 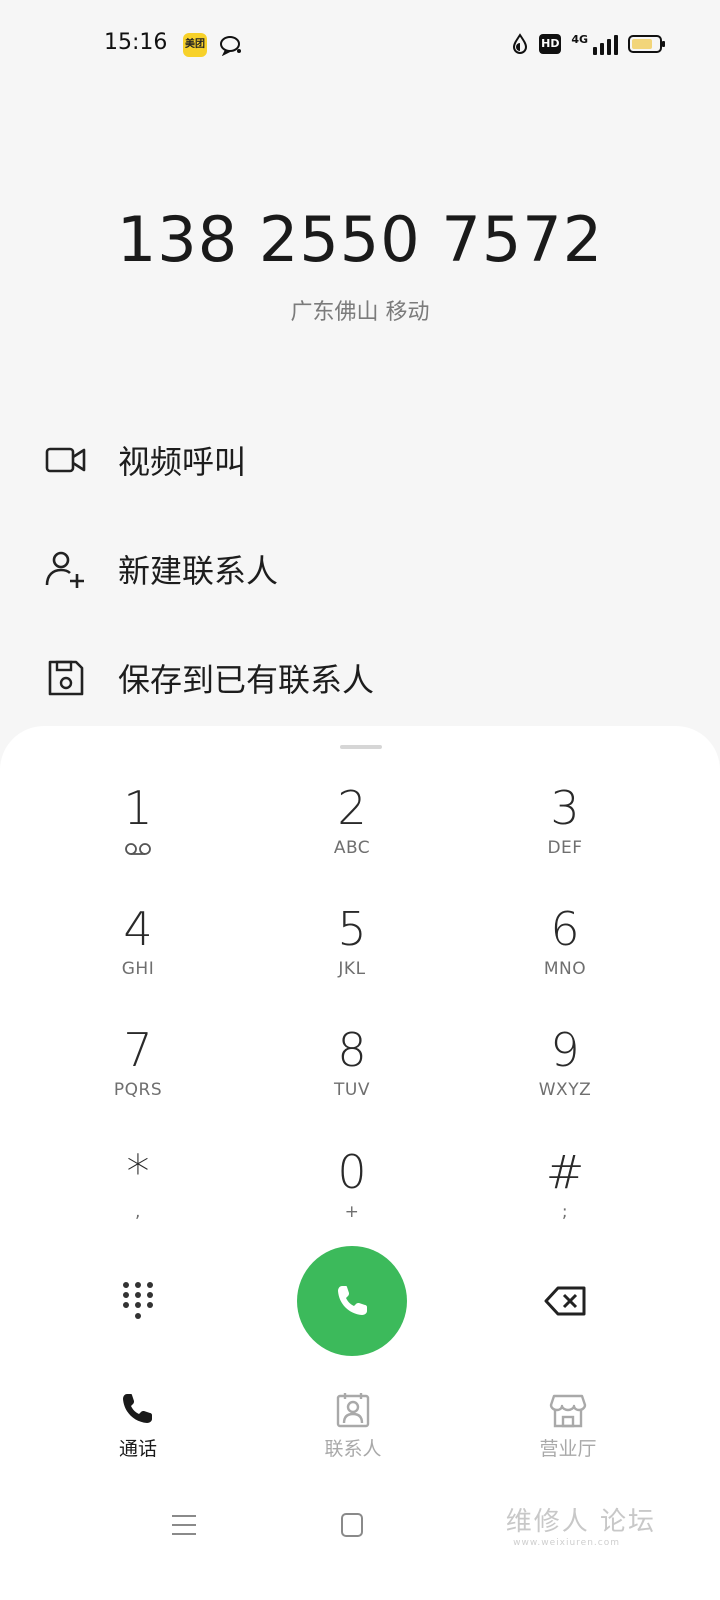 I want to click on key-digit: 5, so click(x=352, y=929).